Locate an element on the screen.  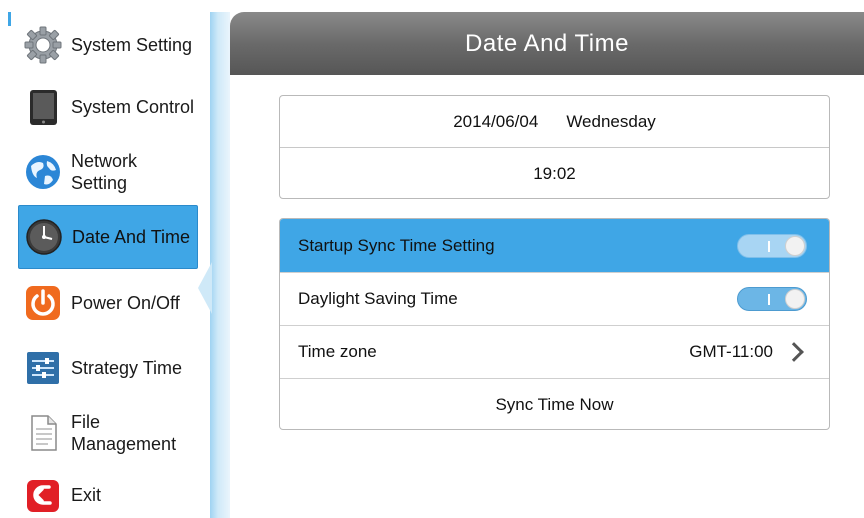
sidebar-item-system-setting: System Setting is located at coordinates (108, 45).